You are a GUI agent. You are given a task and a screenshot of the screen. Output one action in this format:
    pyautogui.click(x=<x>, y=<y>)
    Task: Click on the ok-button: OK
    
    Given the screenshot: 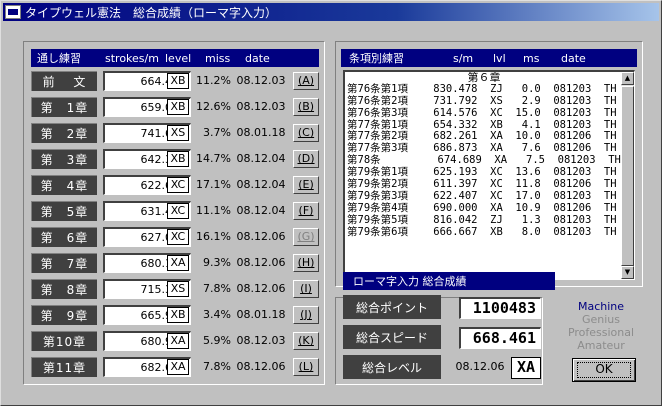 What is the action you would take?
    pyautogui.click(x=604, y=370)
    